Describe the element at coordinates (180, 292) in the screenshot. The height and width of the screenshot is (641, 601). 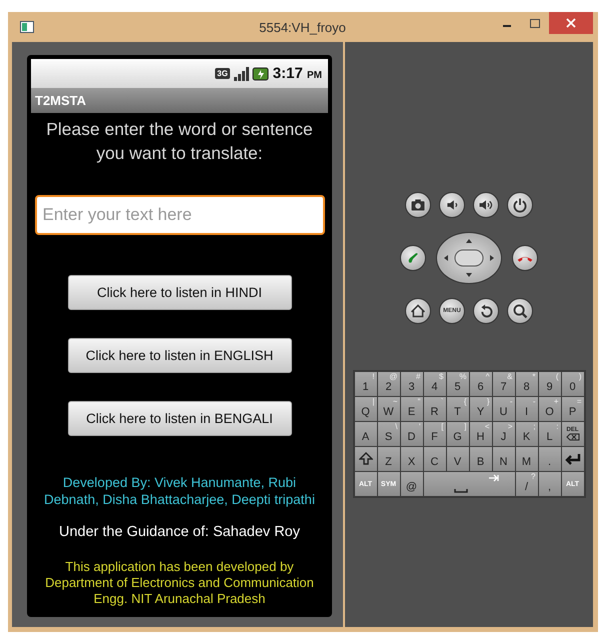
I see `listen-button: Click here to listen in HINDI` at that location.